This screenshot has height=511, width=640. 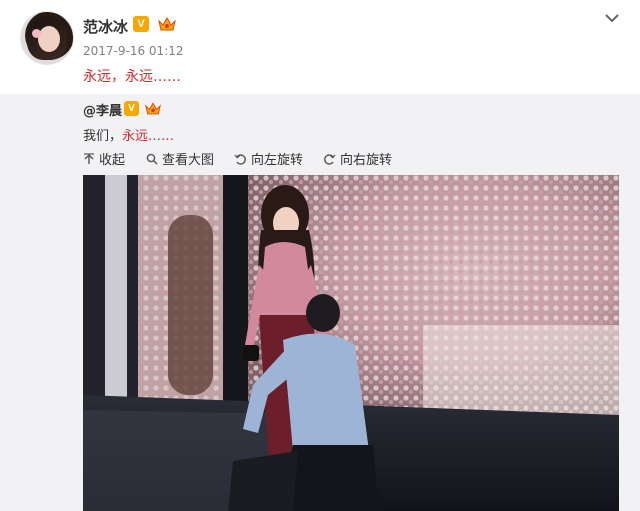 I want to click on repost-username: @李晨, so click(x=102, y=109).